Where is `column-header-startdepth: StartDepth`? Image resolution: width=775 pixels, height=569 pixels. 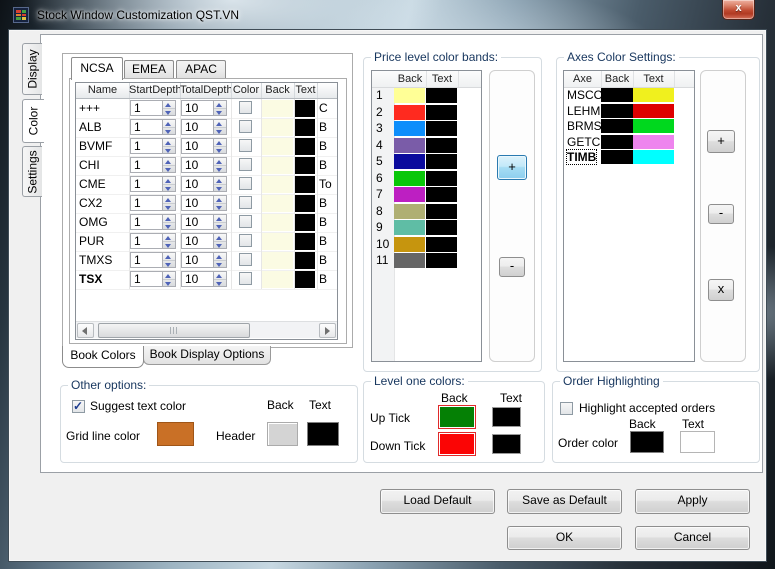
column-header-startdepth: StartDepth is located at coordinates (155, 90).